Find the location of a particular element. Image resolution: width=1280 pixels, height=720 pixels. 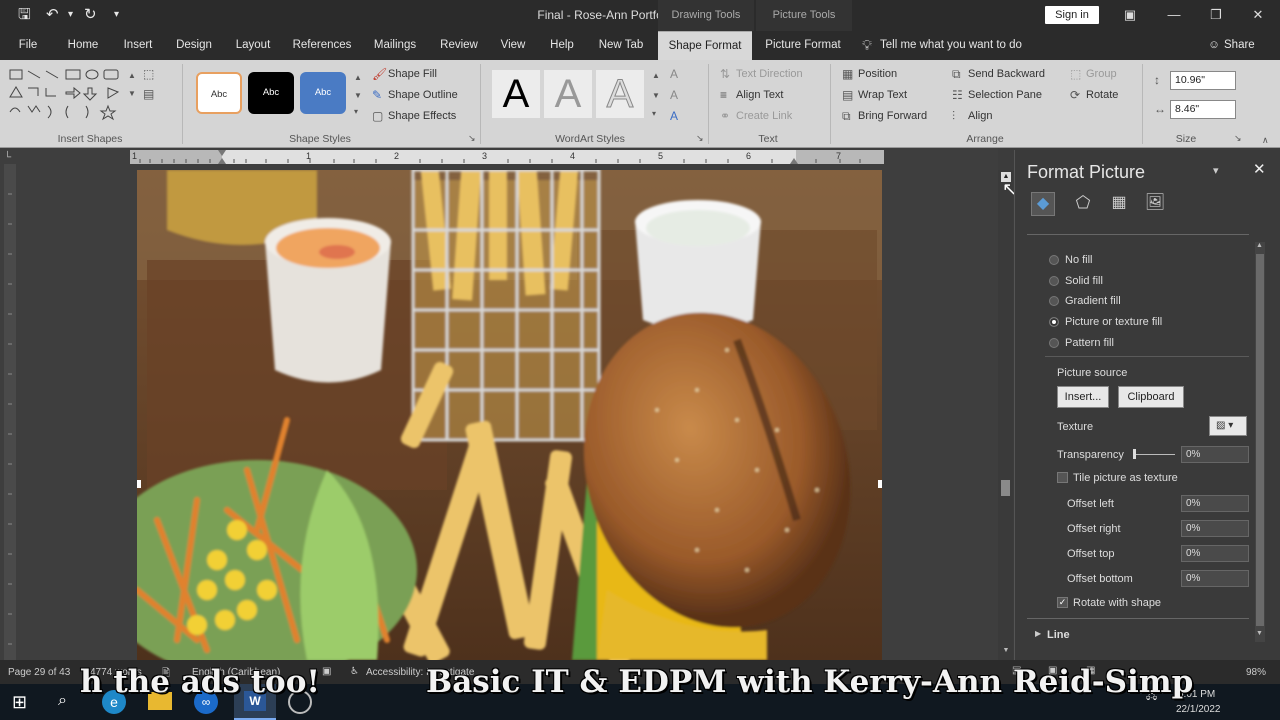

tab-references: References is located at coordinates (322, 45).